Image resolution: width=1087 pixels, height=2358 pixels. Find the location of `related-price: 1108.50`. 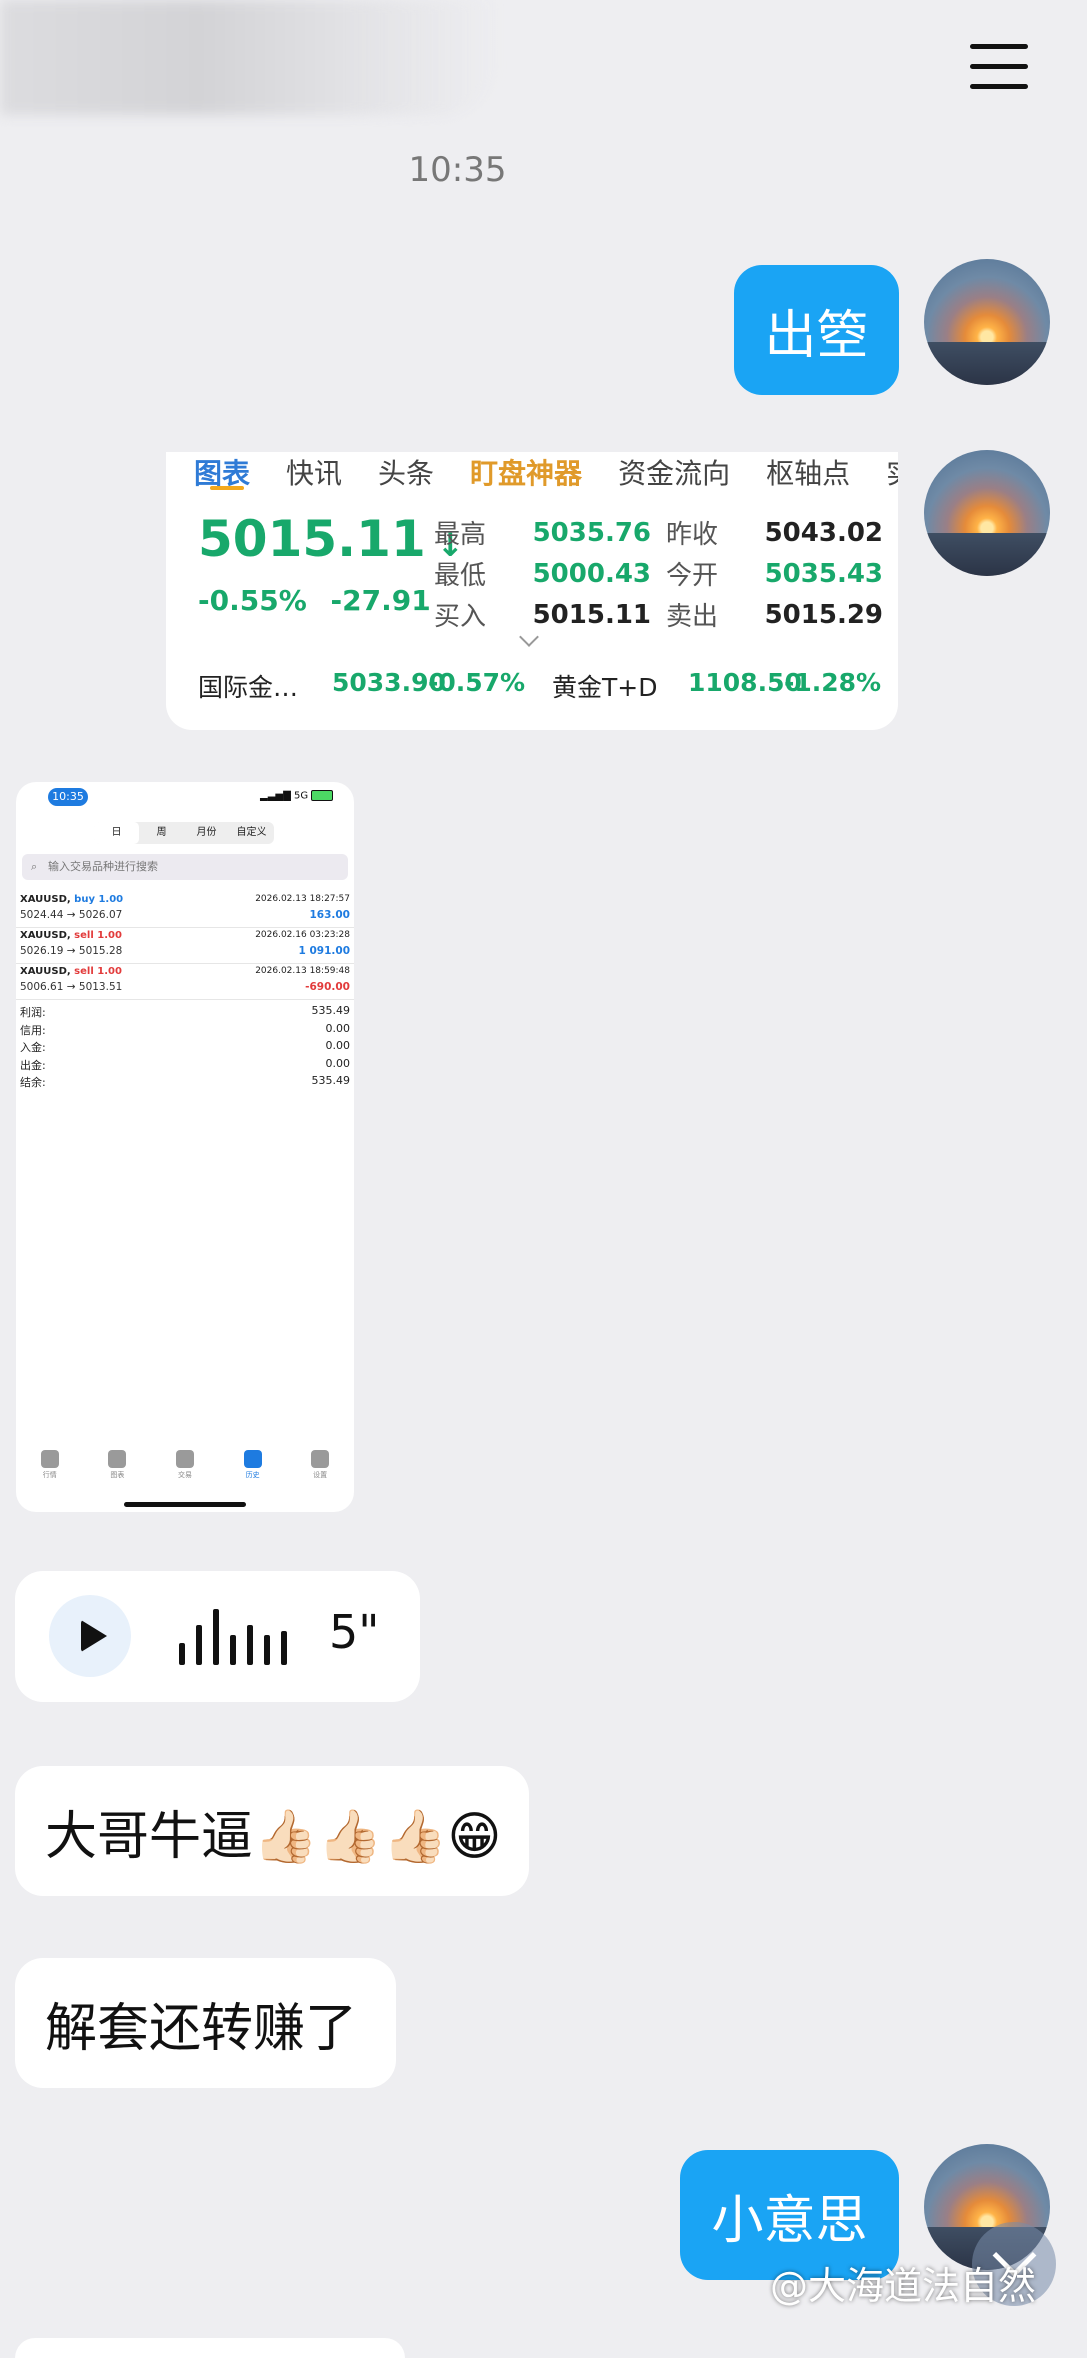

related-price: 1108.50 is located at coordinates (745, 682).